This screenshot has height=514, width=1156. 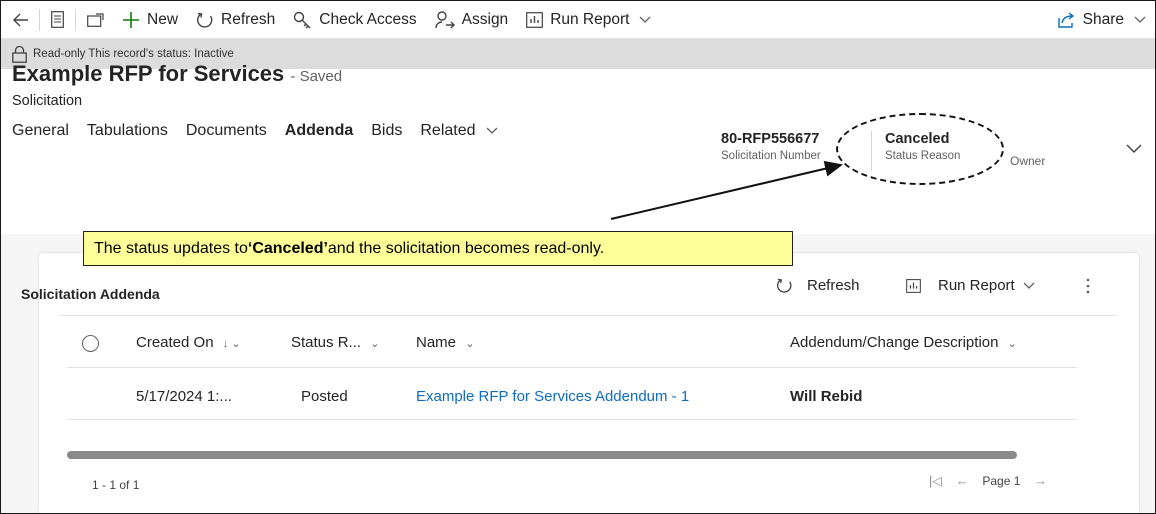 What do you see at coordinates (920, 149) in the screenshot?
I see `status-highlight-ellipse` at bounding box center [920, 149].